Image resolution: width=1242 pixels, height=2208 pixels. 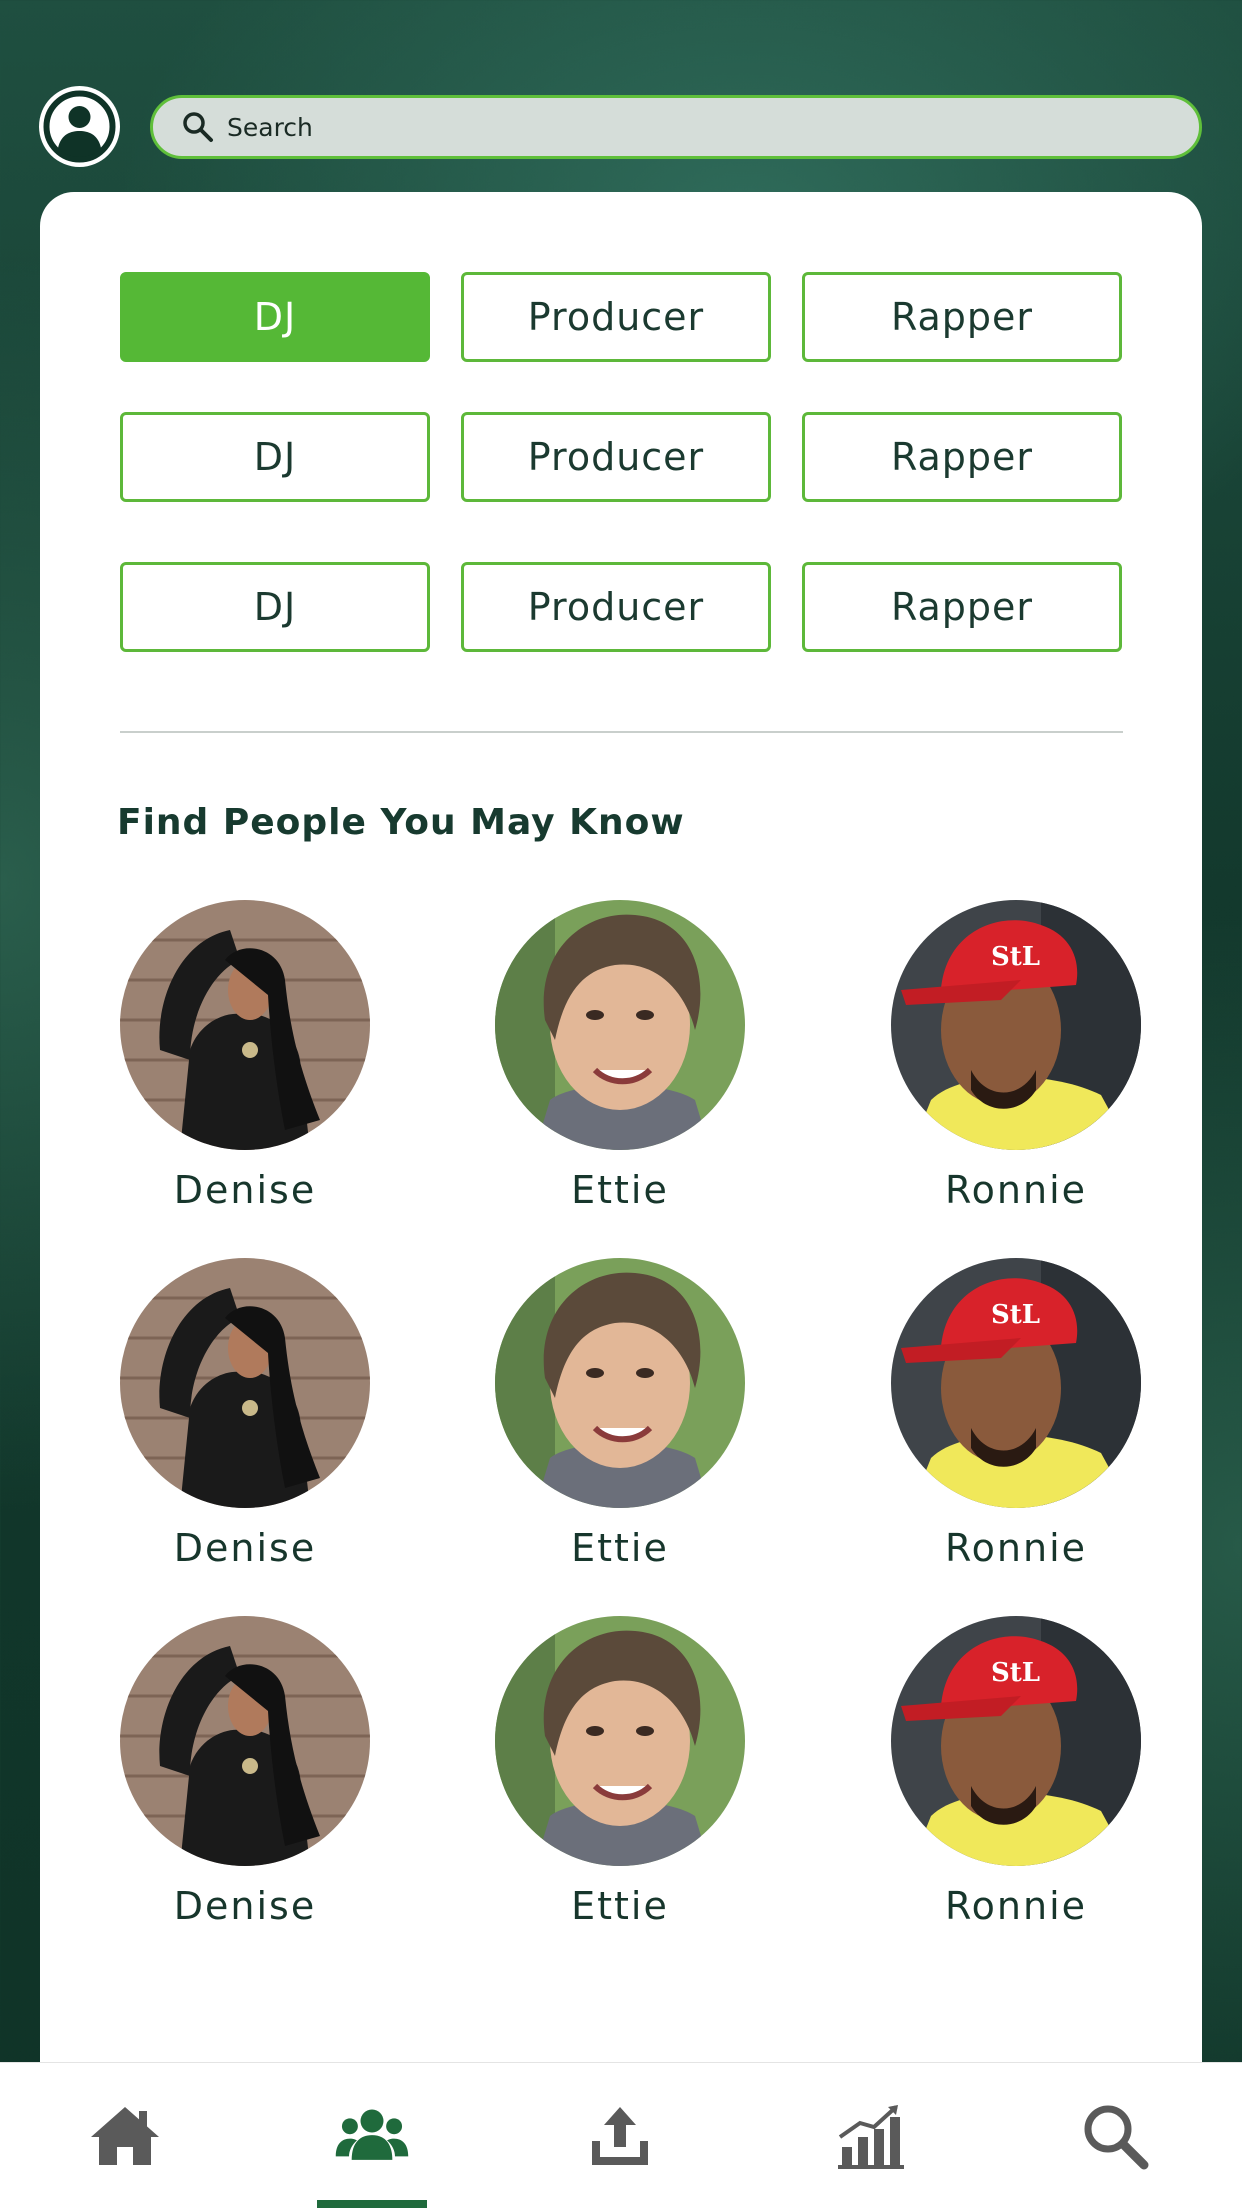 I want to click on tab-people, so click(x=372, y=2135).